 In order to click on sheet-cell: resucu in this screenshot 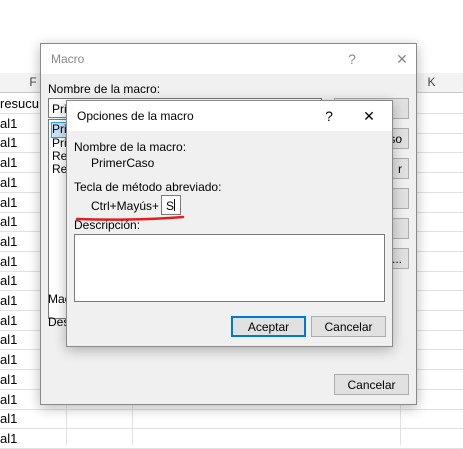, I will do `click(22, 104)`.